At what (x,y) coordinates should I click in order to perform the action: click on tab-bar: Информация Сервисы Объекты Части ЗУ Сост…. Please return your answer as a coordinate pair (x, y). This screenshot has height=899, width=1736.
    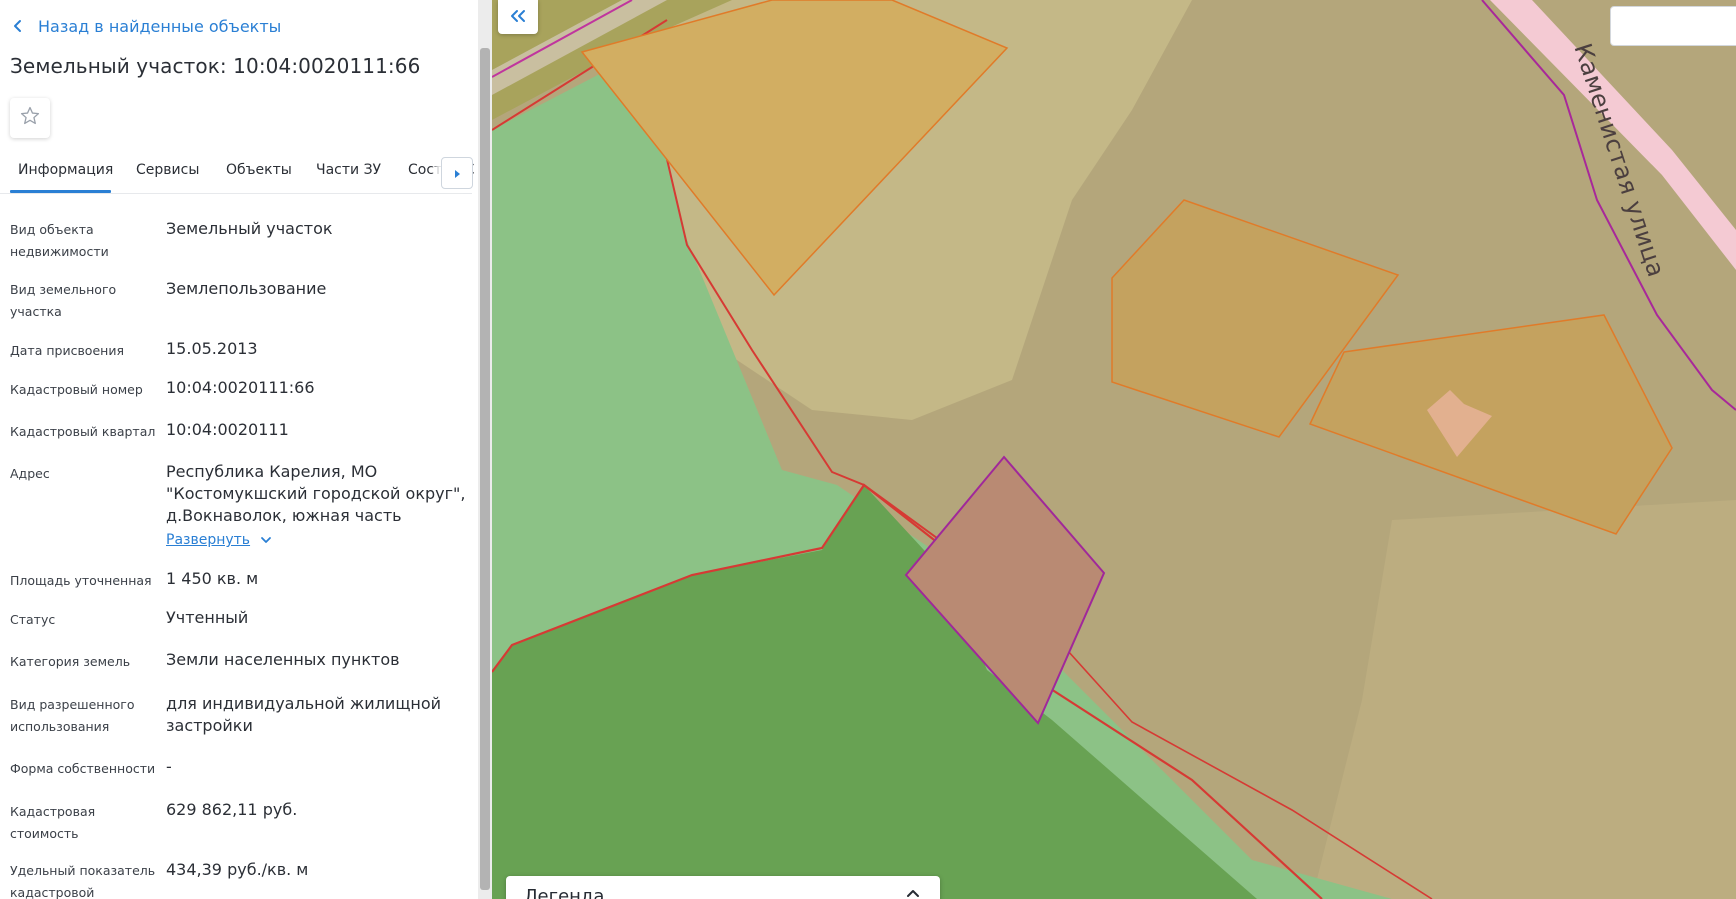
    Looking at the image, I should click on (237, 174).